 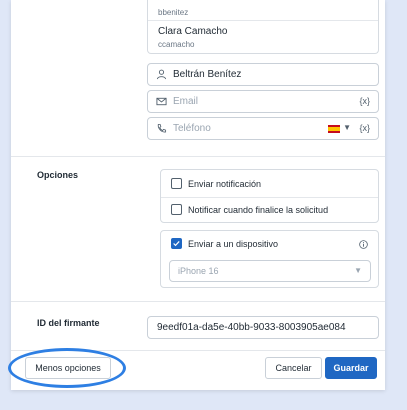 What do you see at coordinates (161, 74) in the screenshot?
I see `user-icon` at bounding box center [161, 74].